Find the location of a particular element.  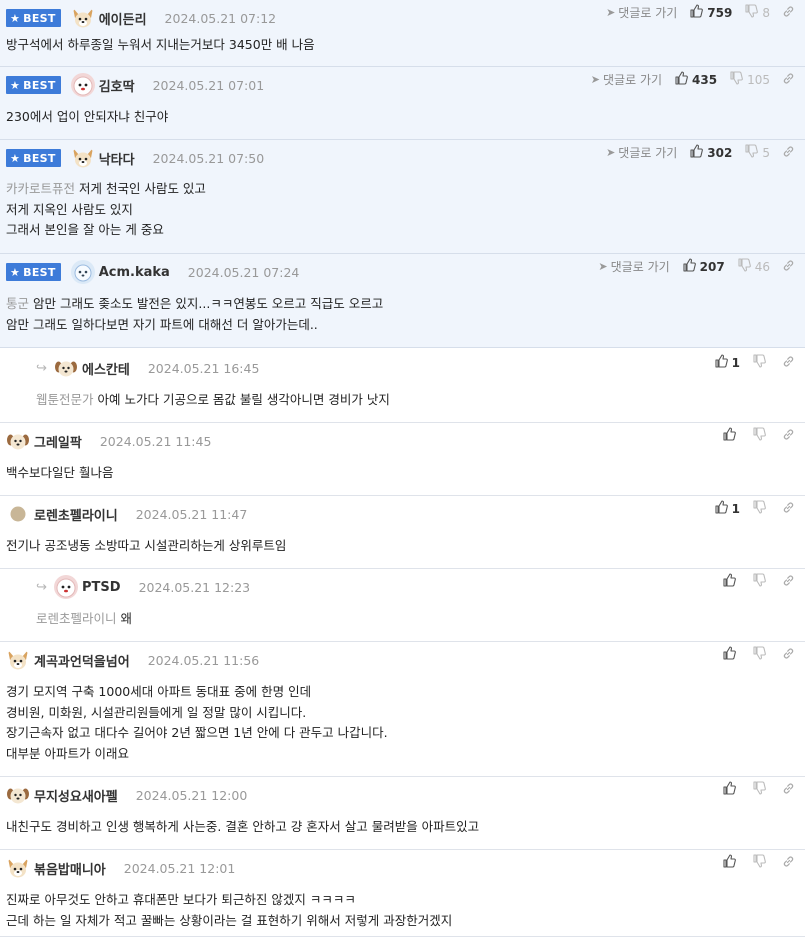

comment-actions: ➤ 댓글로 가기 207 46 is located at coordinates (696, 266).